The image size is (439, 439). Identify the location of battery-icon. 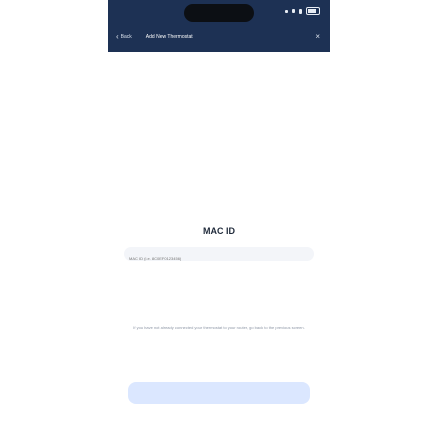
(313, 11).